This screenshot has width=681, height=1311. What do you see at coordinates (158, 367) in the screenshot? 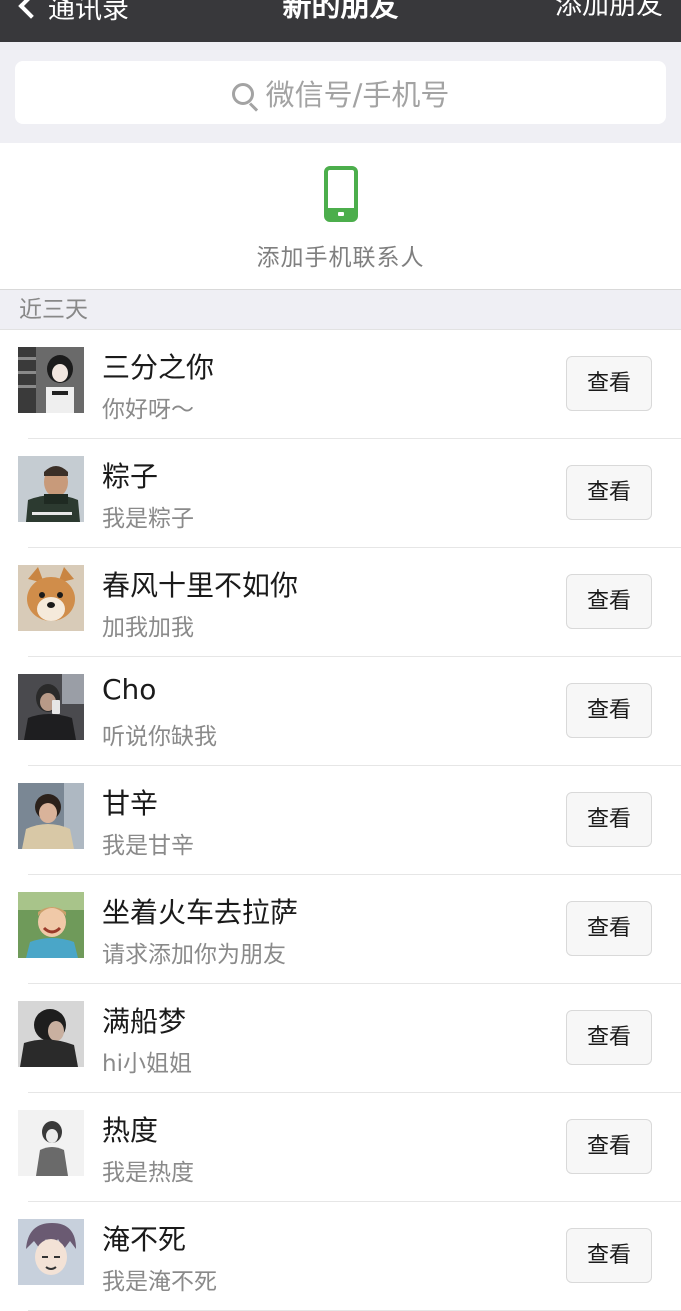
I see `contact-name: 三分之你` at bounding box center [158, 367].